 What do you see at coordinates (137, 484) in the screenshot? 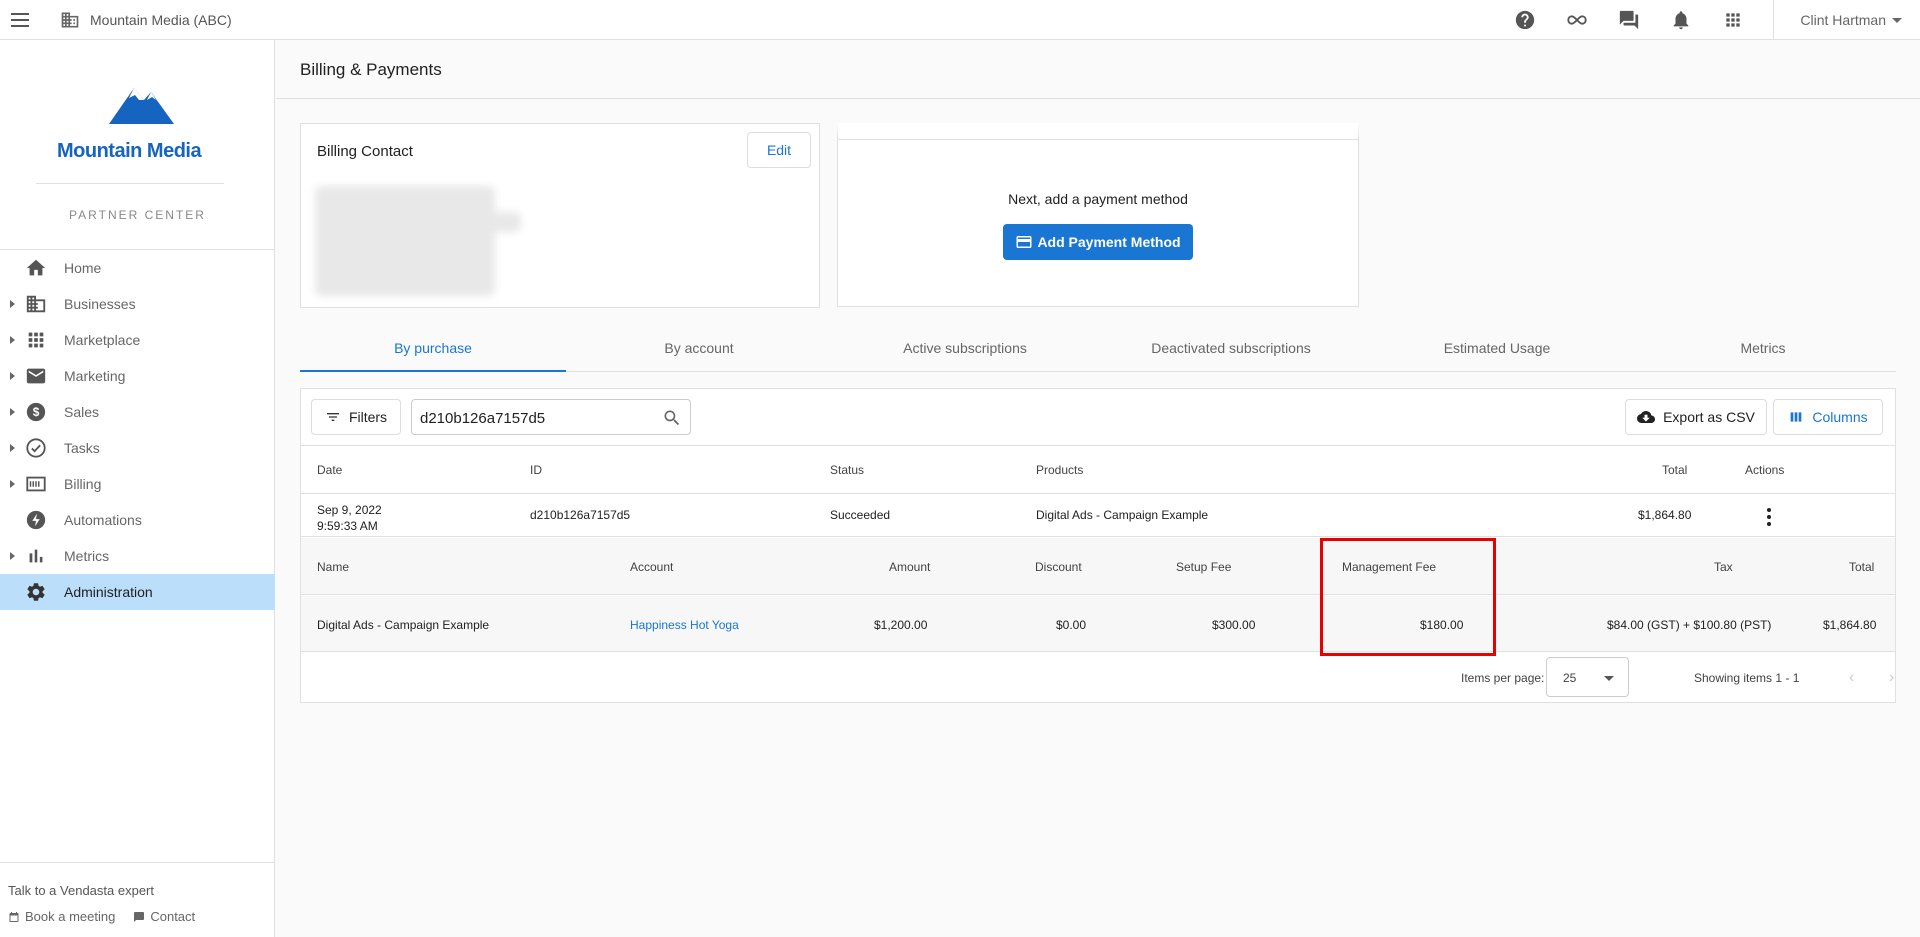
I see `sidebar-item-billing: Billing` at bounding box center [137, 484].